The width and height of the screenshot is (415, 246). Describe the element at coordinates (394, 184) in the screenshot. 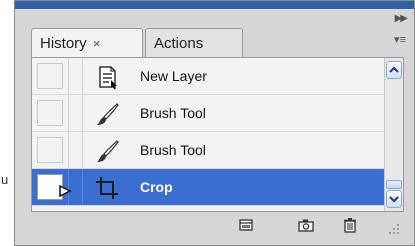

I see `scroll-thumb` at that location.